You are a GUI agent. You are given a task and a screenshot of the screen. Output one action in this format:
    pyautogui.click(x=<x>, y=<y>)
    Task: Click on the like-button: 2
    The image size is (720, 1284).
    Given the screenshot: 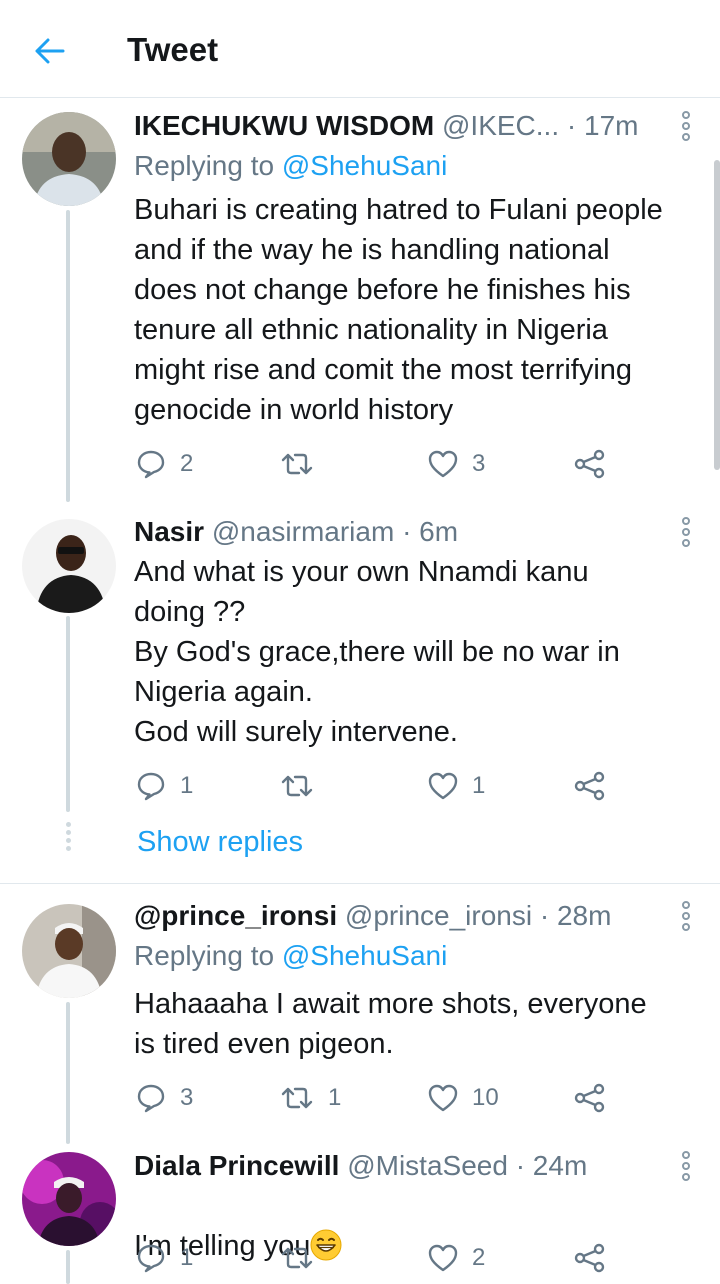 What is the action you would take?
    pyautogui.click(x=456, y=1258)
    